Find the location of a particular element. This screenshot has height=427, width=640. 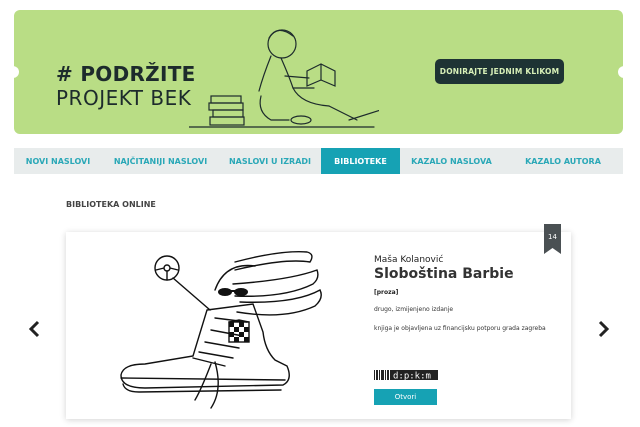

banner-notch-right is located at coordinates (620, 72).